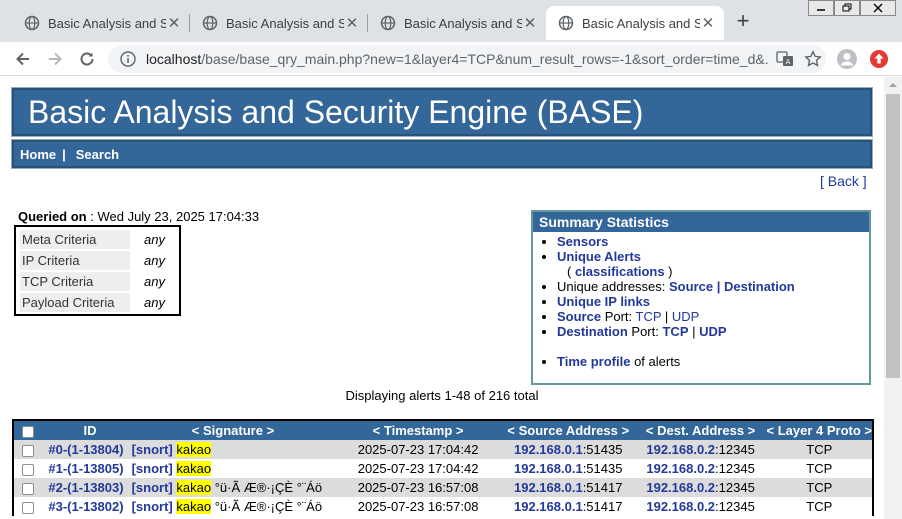  I want to click on home-link: Home, so click(38, 154).